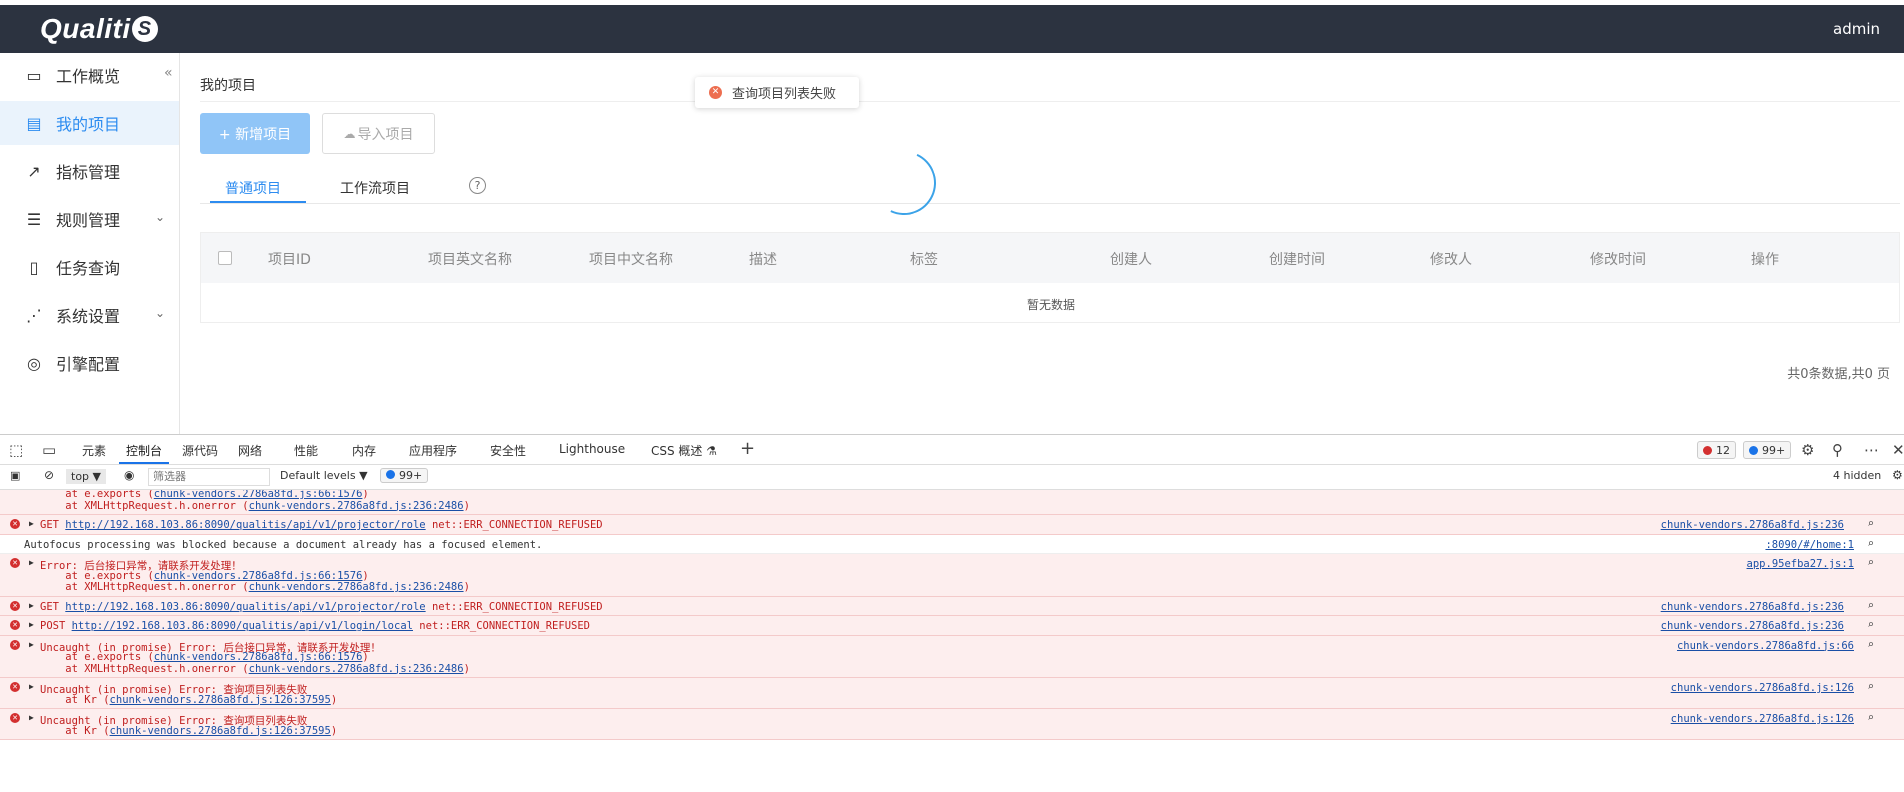 The height and width of the screenshot is (792, 1904). I want to click on tab-workflow-projects: 工作流项目, so click(375, 188).